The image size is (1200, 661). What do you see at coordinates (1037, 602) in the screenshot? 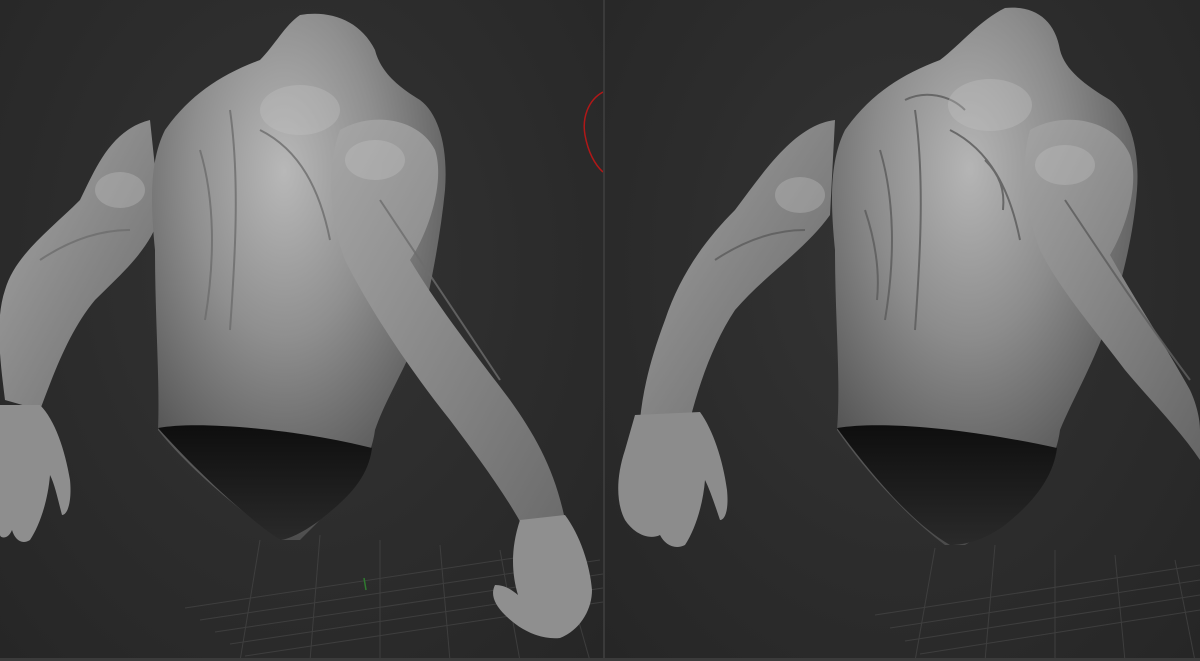
I see `floor-grid` at bounding box center [1037, 602].